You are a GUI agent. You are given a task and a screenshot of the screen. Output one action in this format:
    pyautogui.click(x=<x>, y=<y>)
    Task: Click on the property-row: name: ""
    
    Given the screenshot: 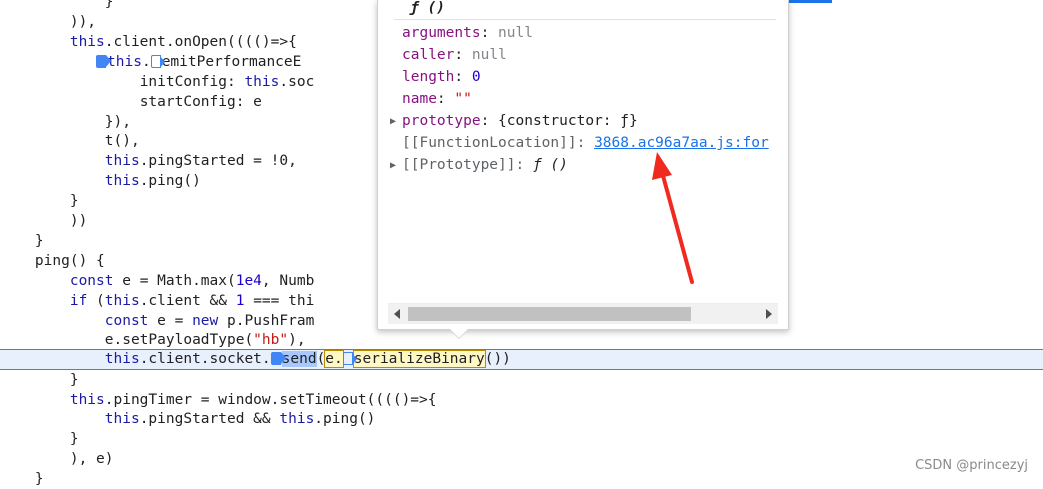 What is the action you would take?
    pyautogui.click(x=431, y=99)
    